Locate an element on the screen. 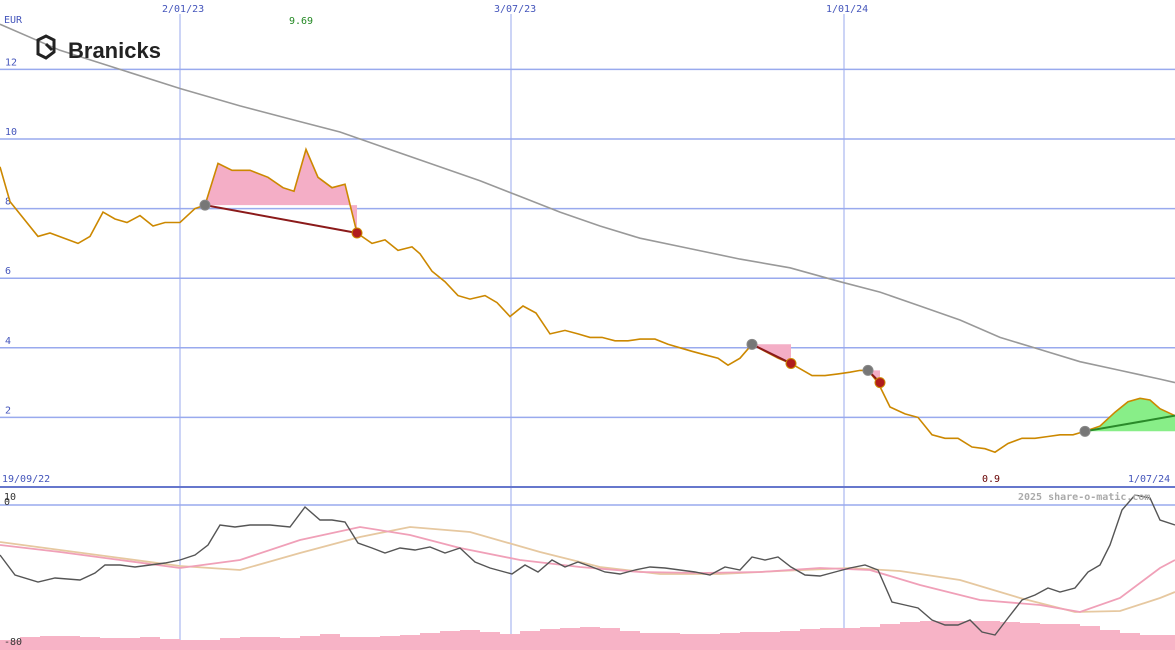  watermark: 2025 share-o-matic.com is located at coordinates (1084, 497).